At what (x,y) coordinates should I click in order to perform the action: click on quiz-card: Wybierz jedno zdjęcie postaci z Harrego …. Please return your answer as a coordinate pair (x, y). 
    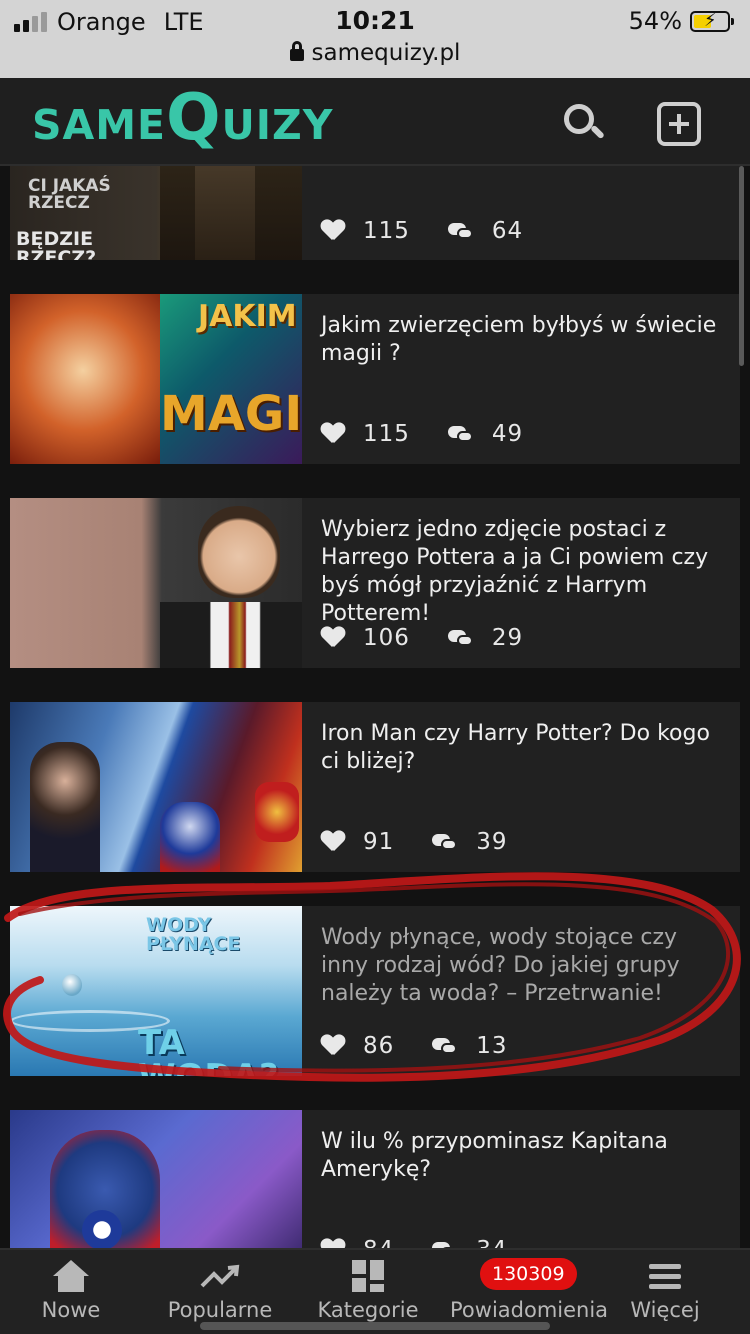
    Looking at the image, I should click on (375, 583).